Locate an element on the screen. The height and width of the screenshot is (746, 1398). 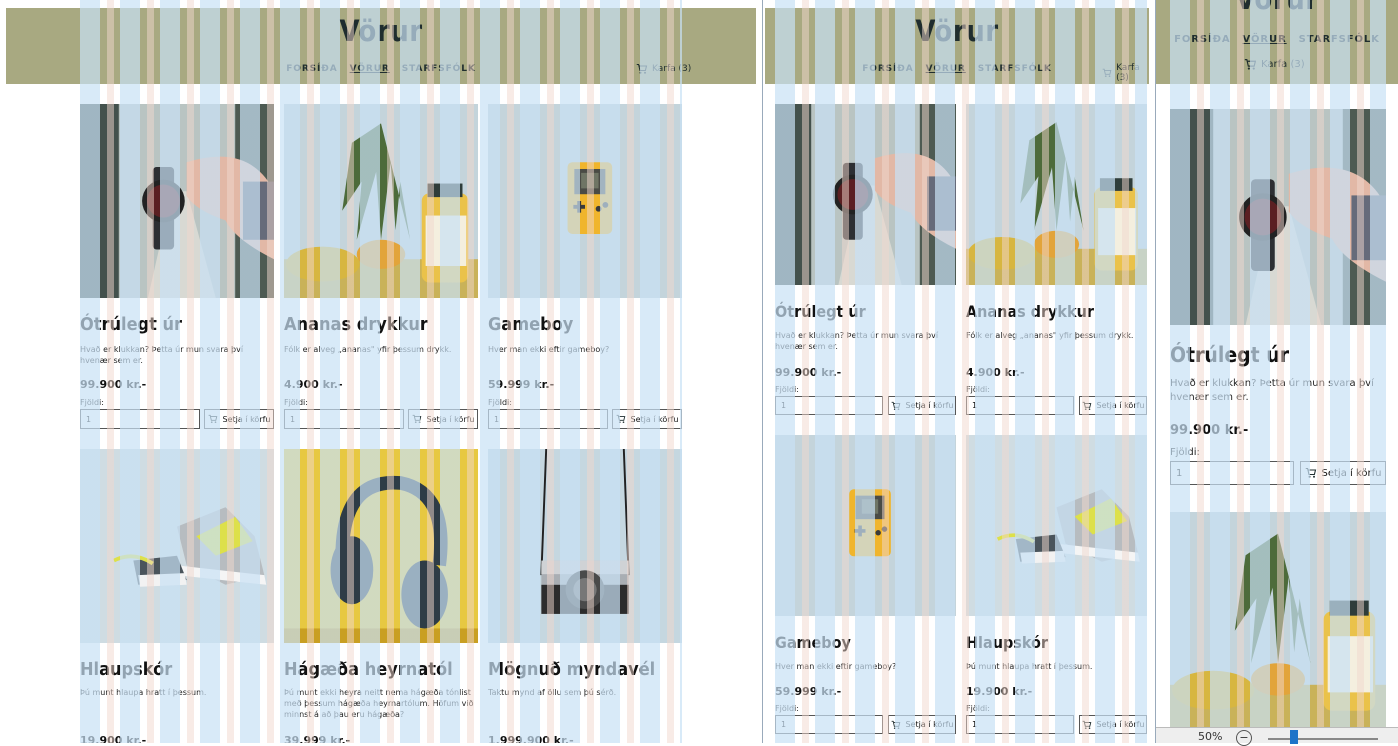
site-header: Vörur FORSÍÐA VÖRUR STARFSFÓLK Karfa (3) is located at coordinates (957, 46).